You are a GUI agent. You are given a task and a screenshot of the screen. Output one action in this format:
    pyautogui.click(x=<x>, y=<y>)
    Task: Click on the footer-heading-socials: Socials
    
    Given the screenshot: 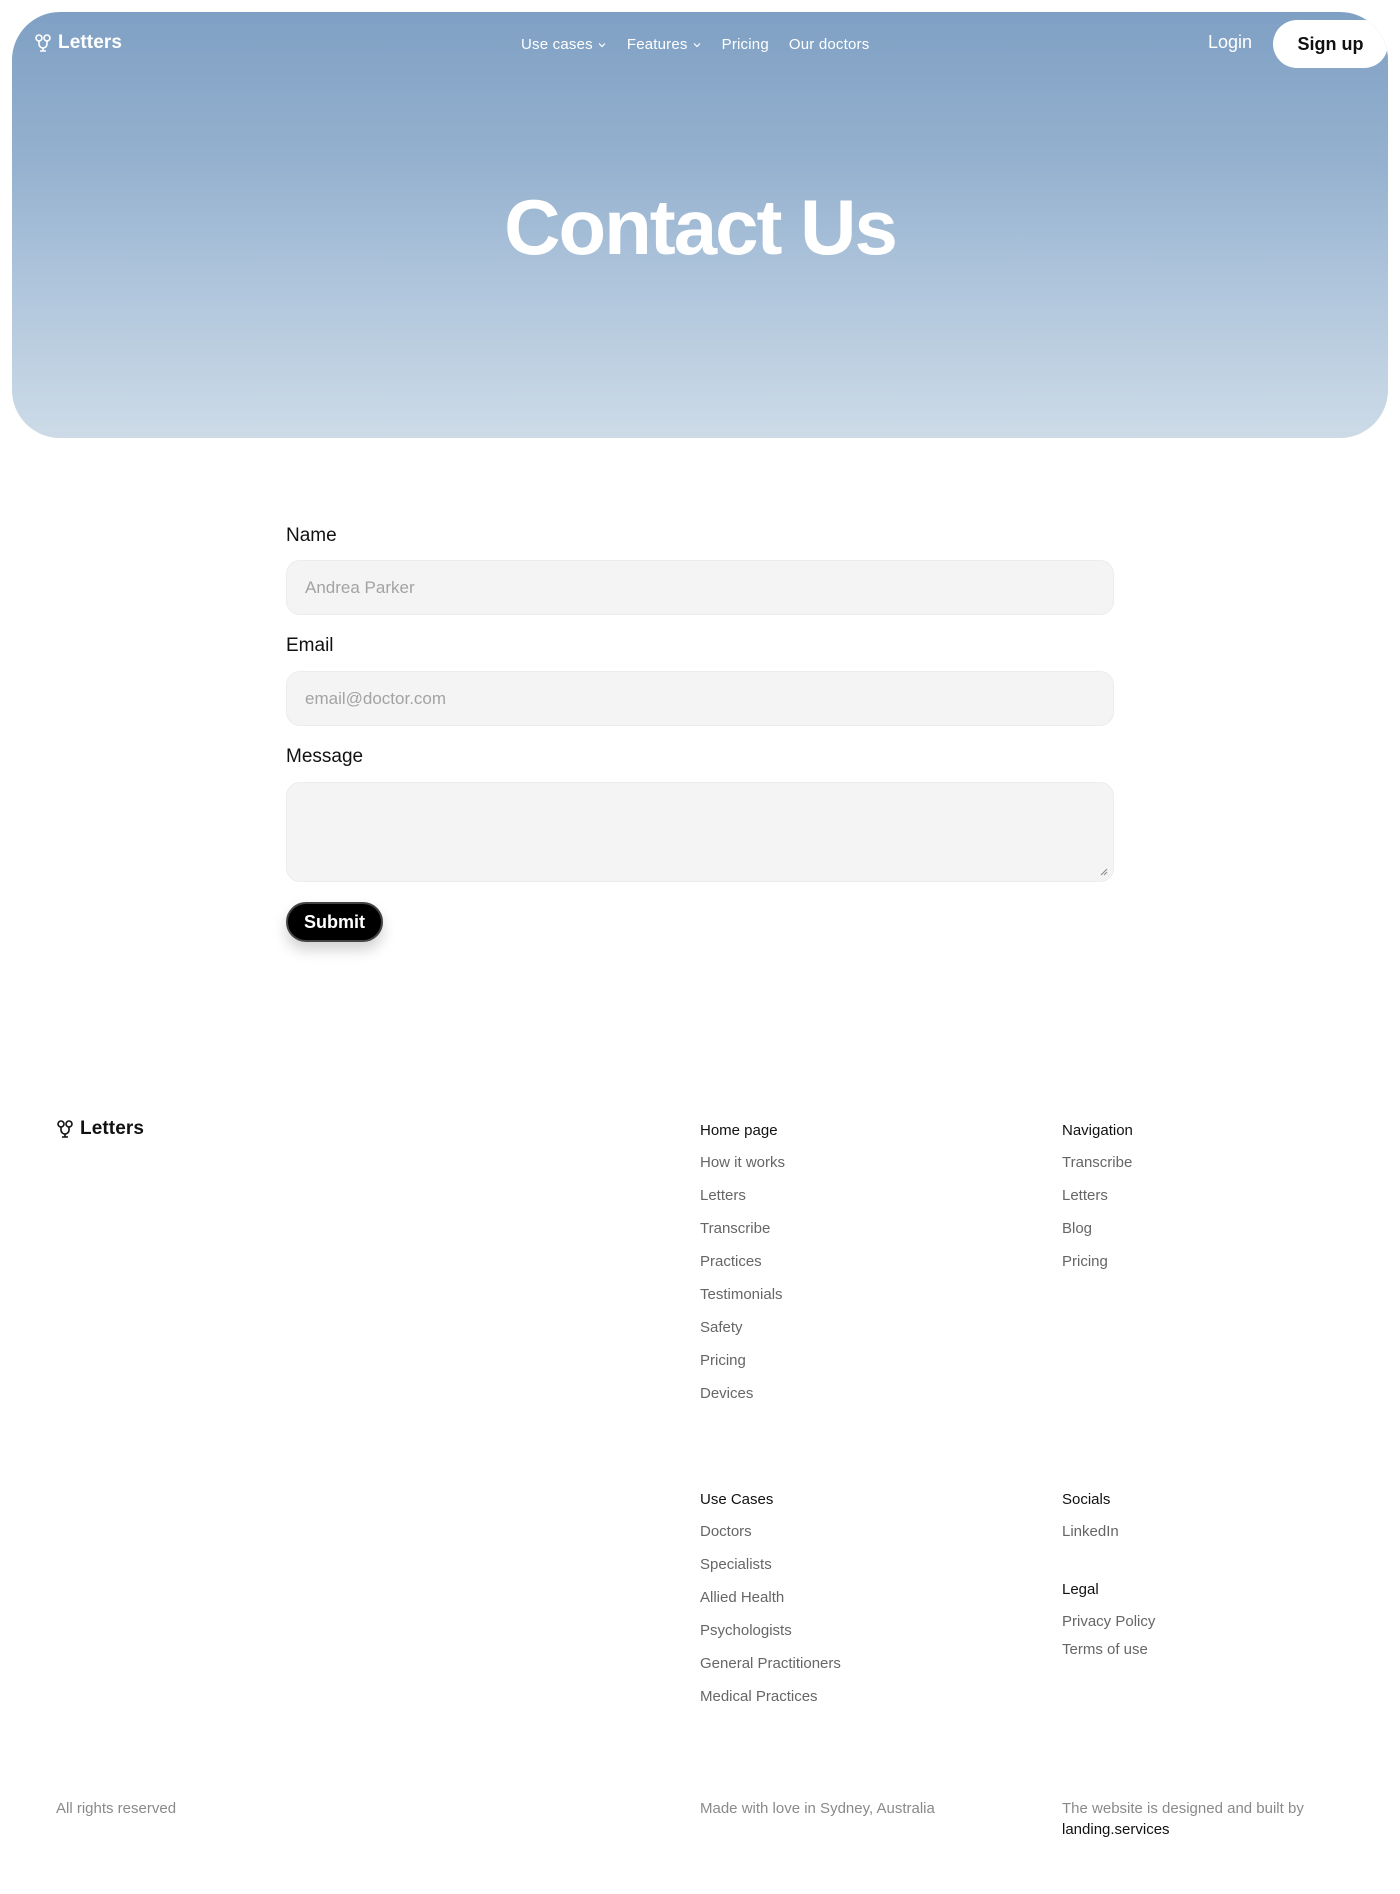 What is the action you would take?
    pyautogui.click(x=1086, y=1499)
    